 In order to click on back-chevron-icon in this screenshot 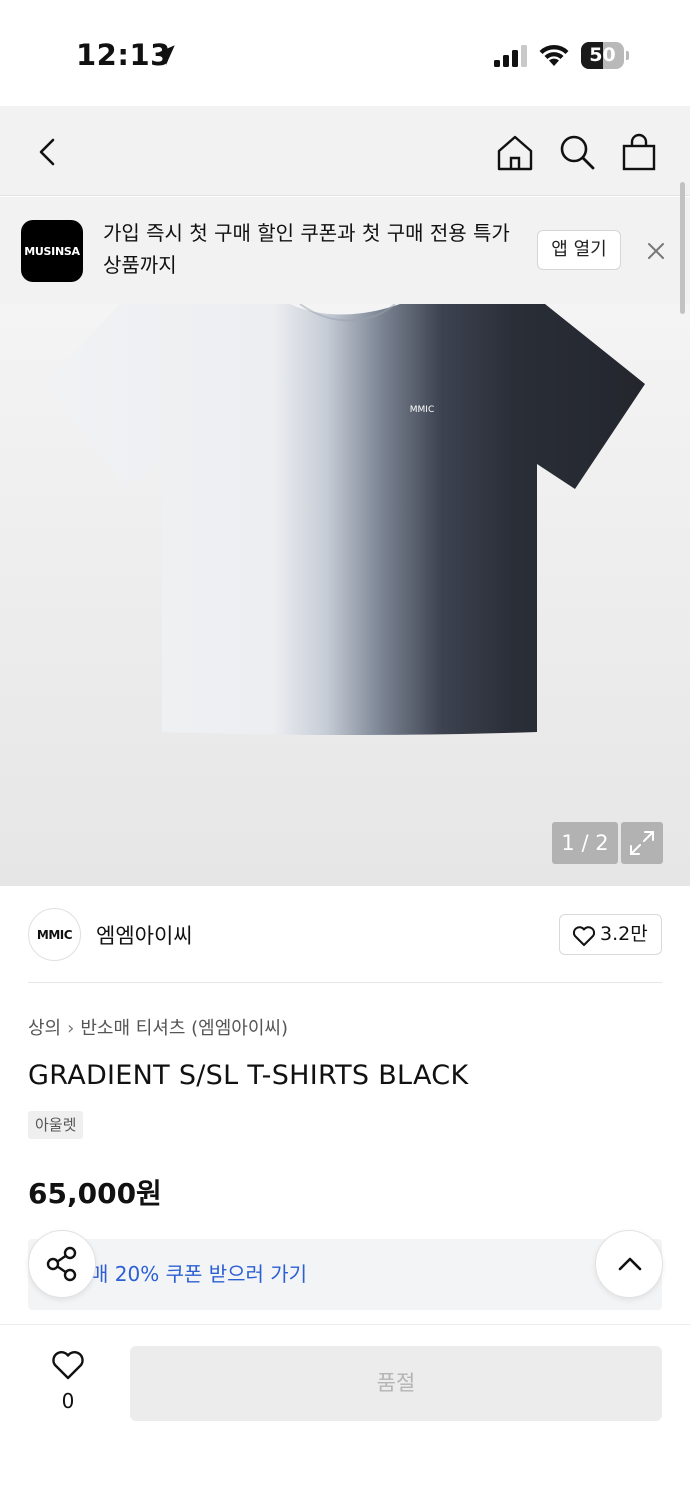, I will do `click(48, 152)`.